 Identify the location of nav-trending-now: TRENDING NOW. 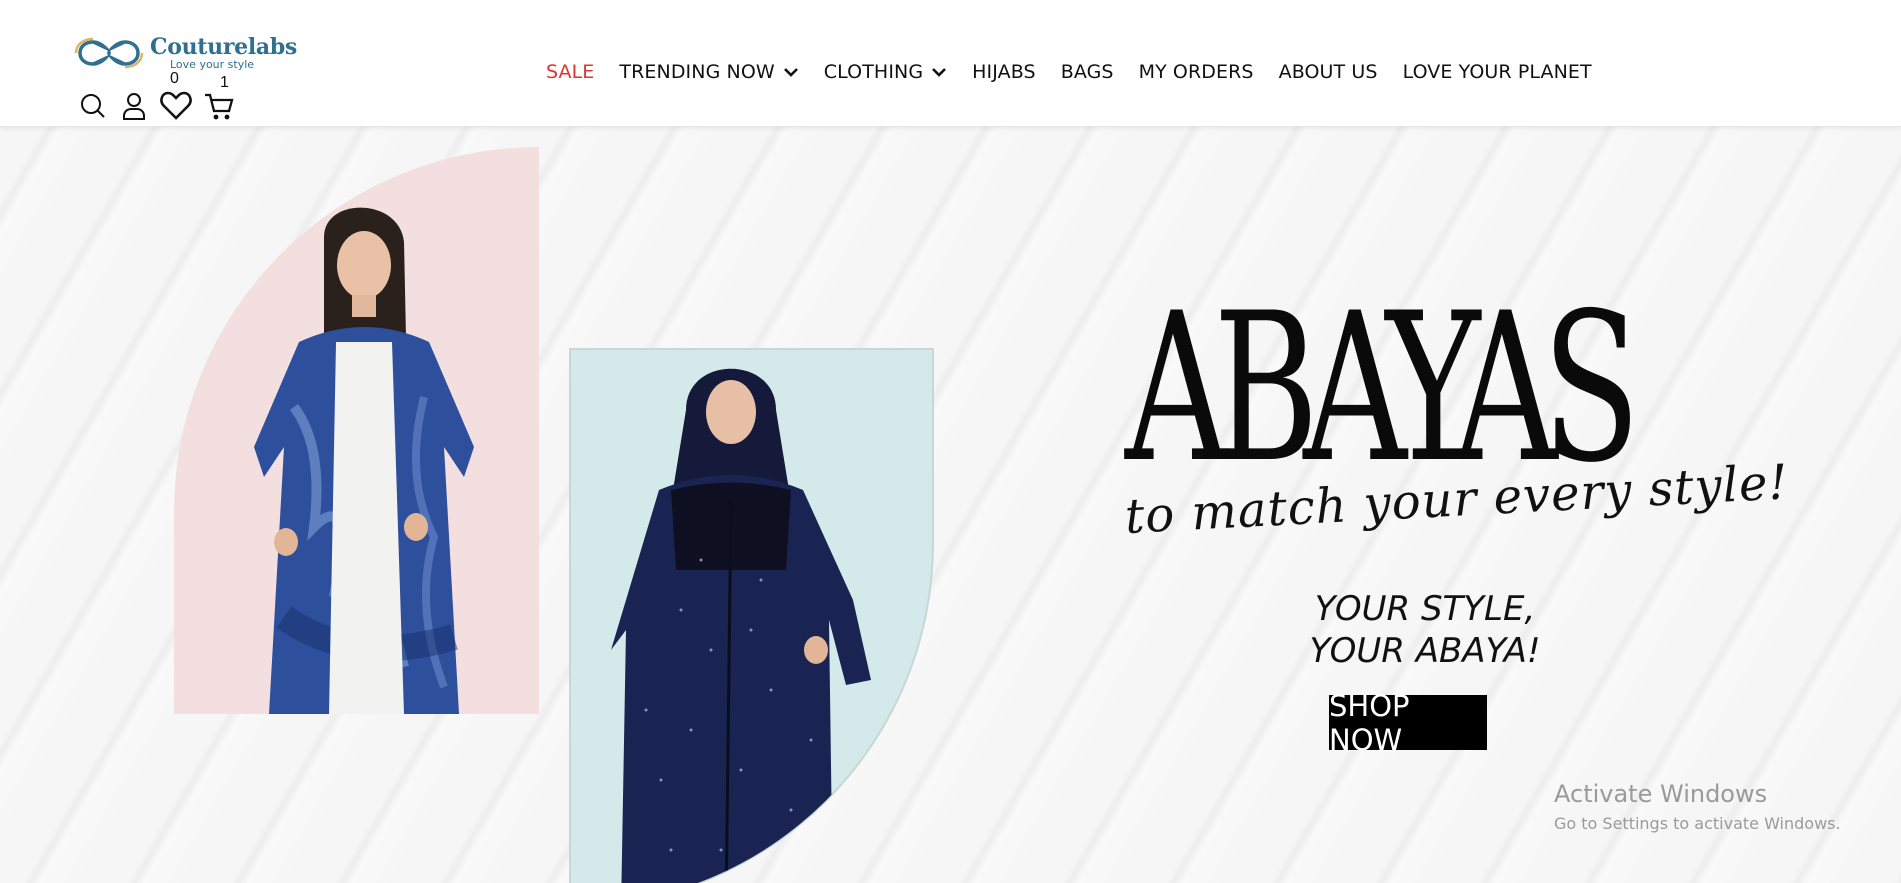
(708, 72).